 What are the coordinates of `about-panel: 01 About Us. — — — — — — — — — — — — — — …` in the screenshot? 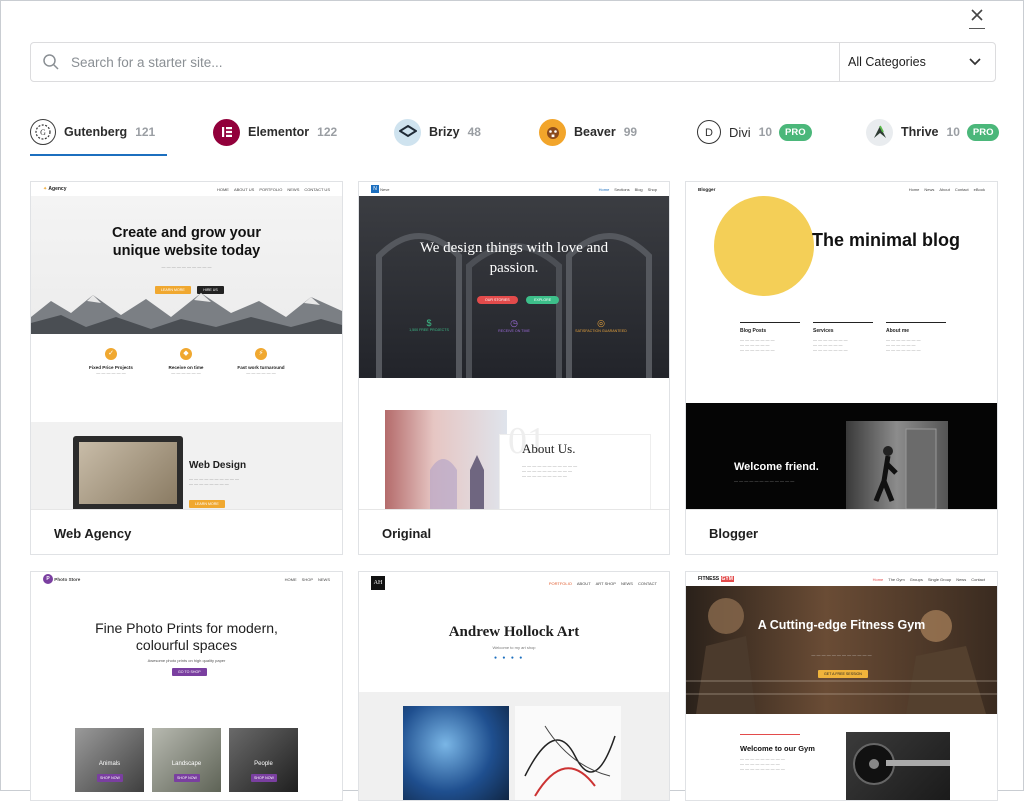 It's located at (575, 466).